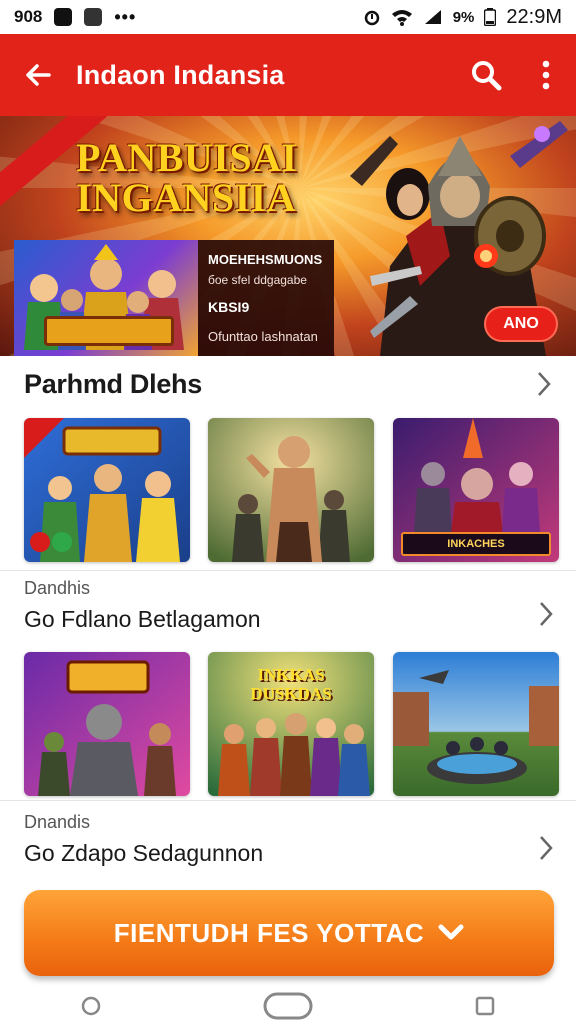  What do you see at coordinates (180, 74) in the screenshot?
I see `app-title: Indaon Indansia` at bounding box center [180, 74].